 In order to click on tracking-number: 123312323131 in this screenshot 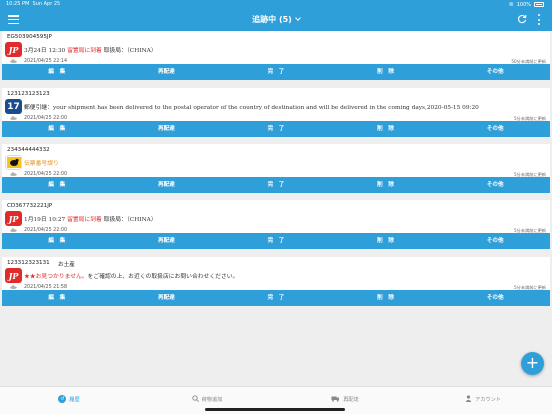, I will do `click(28, 263)`.